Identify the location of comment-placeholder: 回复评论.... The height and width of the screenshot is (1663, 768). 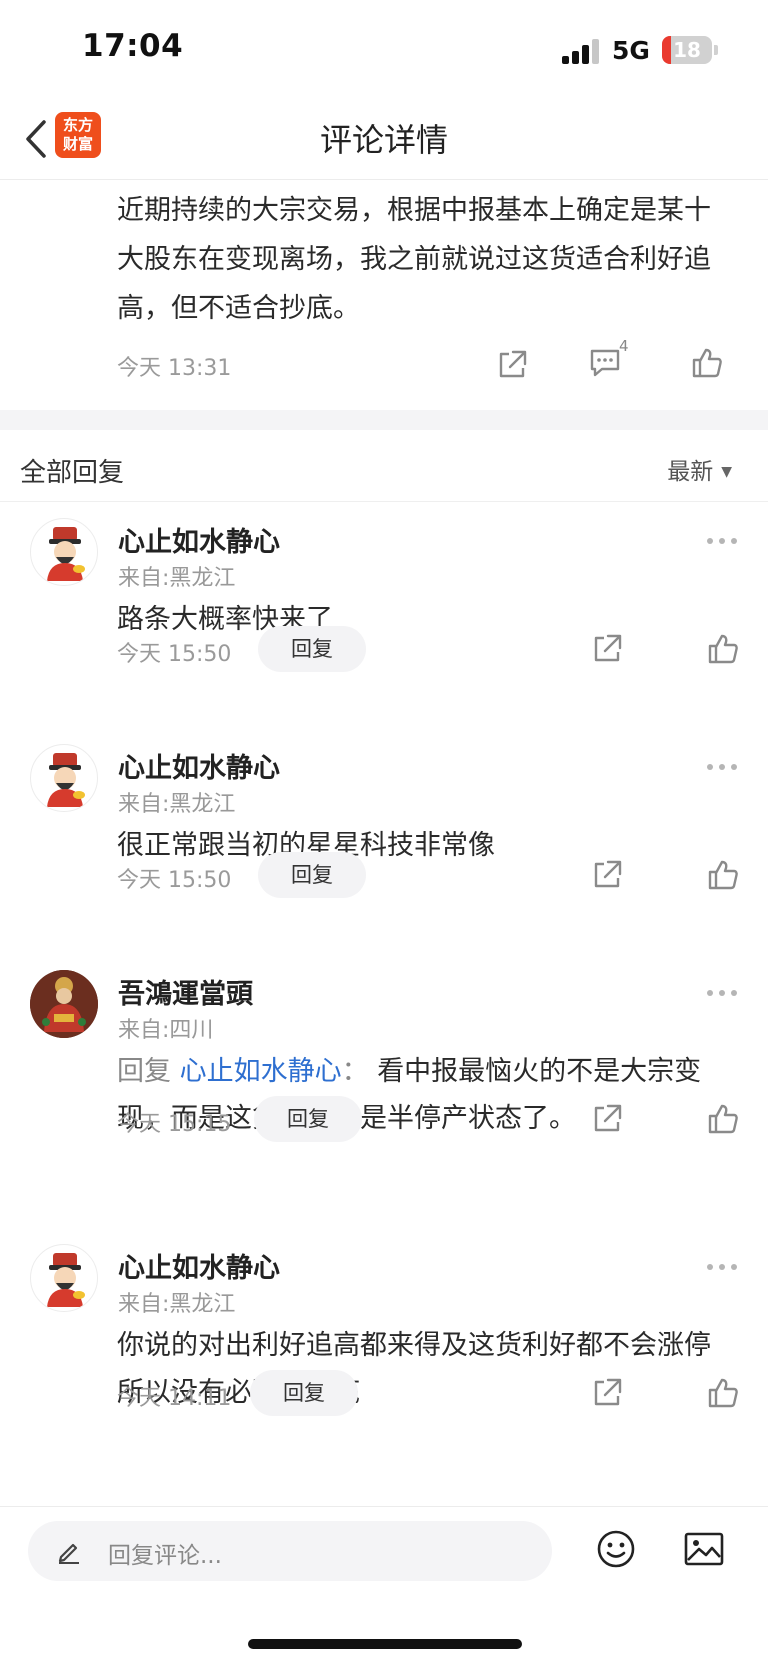
(165, 1556).